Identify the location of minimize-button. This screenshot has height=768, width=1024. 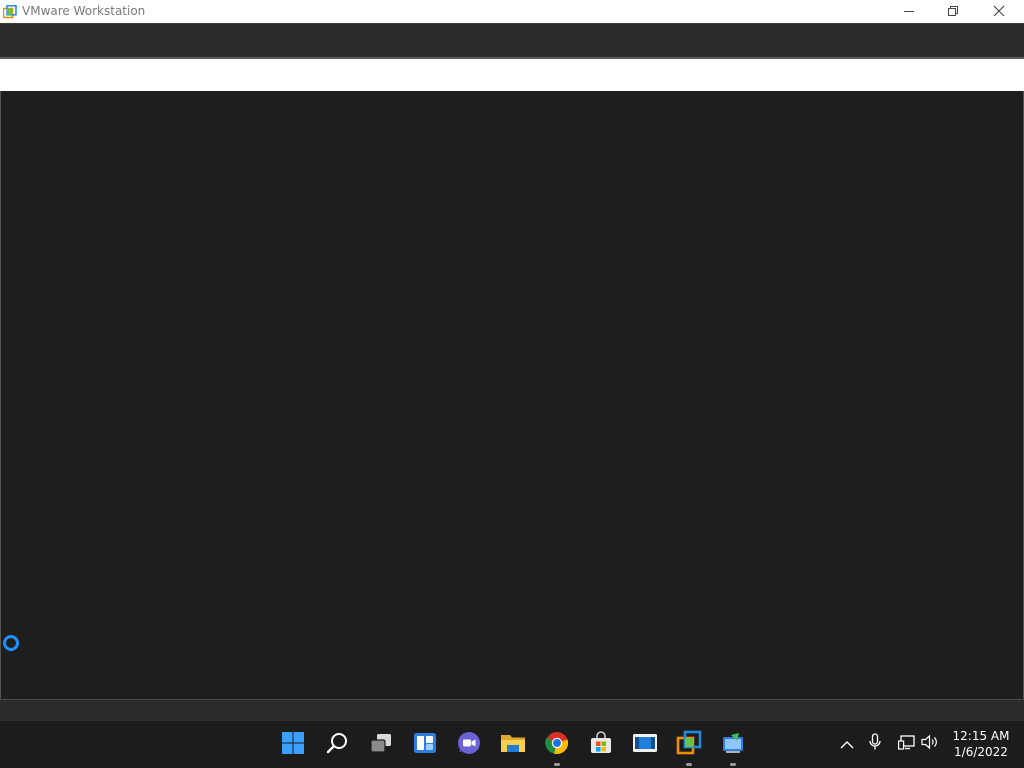
(909, 11).